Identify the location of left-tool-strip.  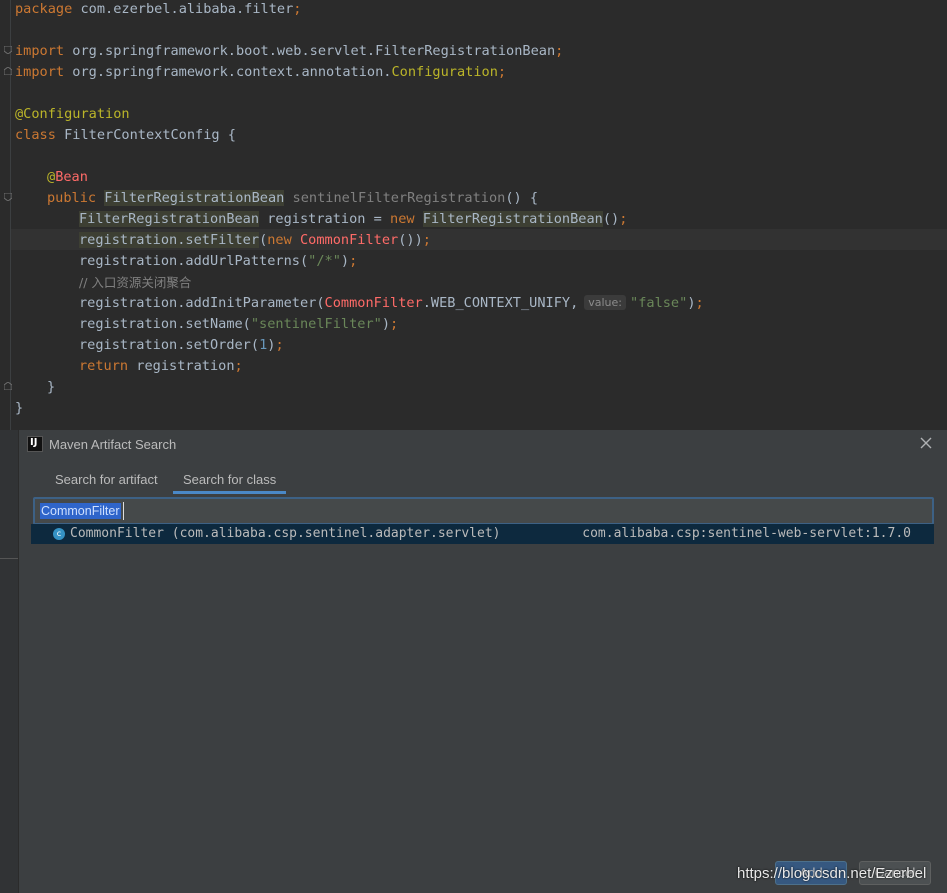
(9, 661).